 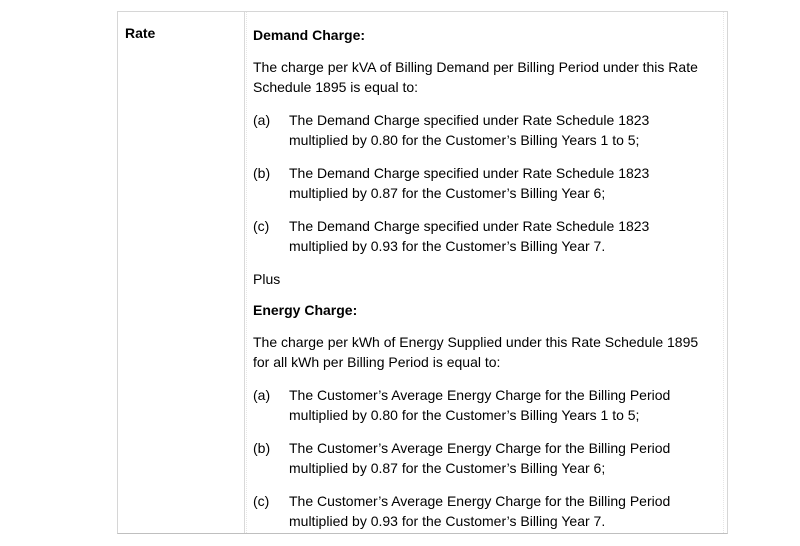 What do you see at coordinates (309, 35) in the screenshot?
I see `demand-charge-heading: Demand Charge:` at bounding box center [309, 35].